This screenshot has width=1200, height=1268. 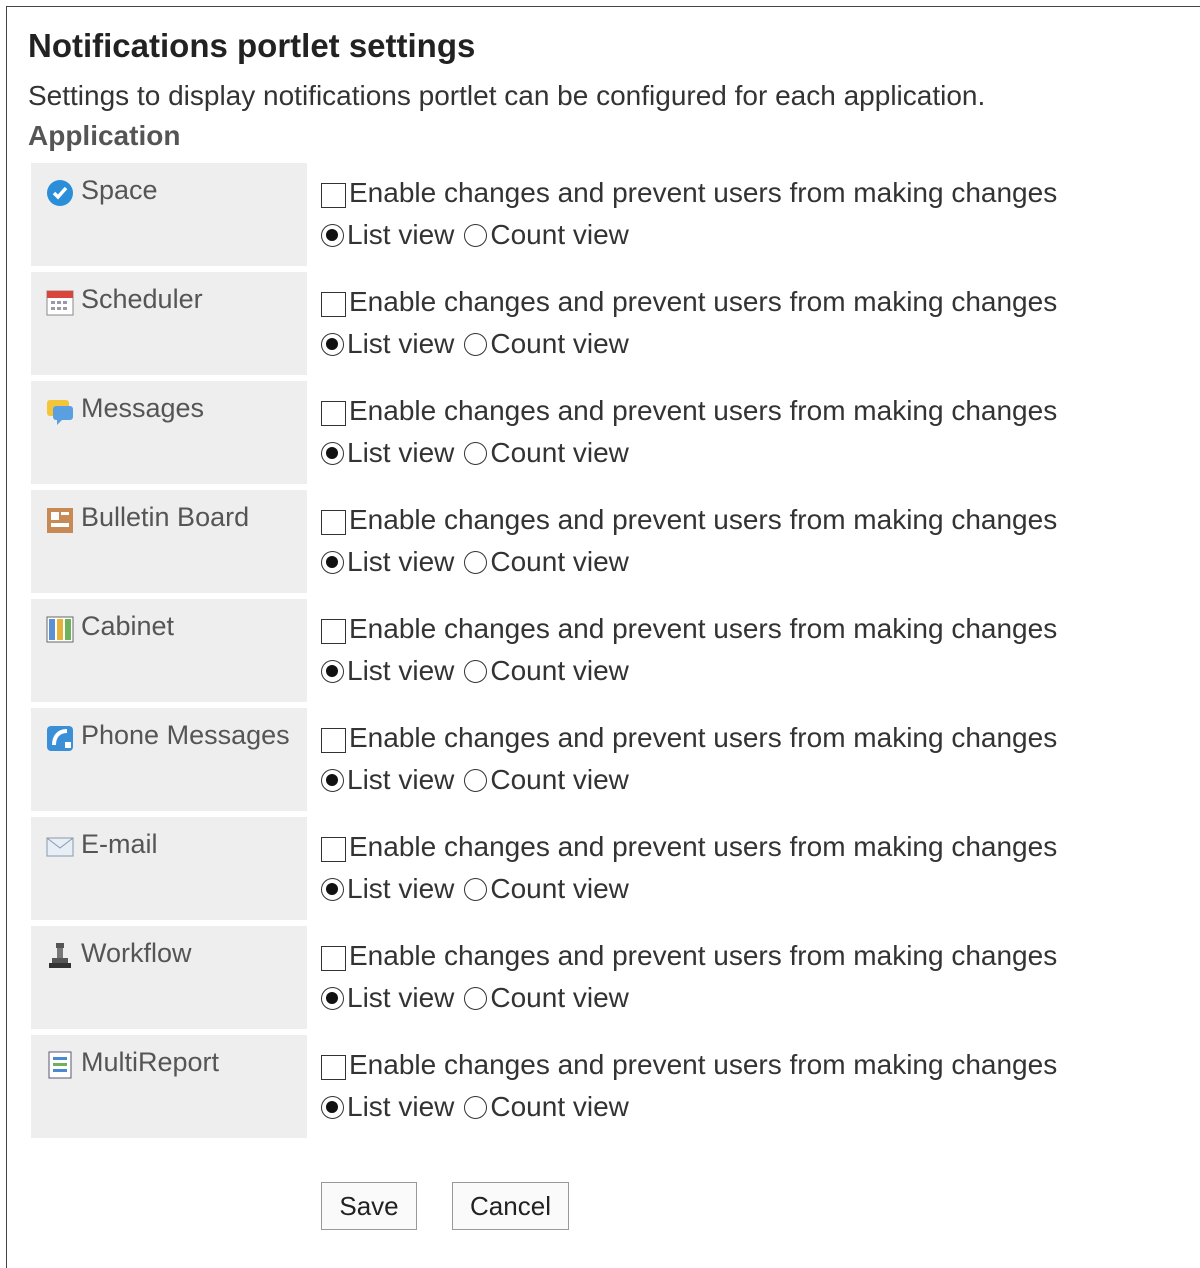 What do you see at coordinates (136, 953) in the screenshot?
I see `app-name: Workflow` at bounding box center [136, 953].